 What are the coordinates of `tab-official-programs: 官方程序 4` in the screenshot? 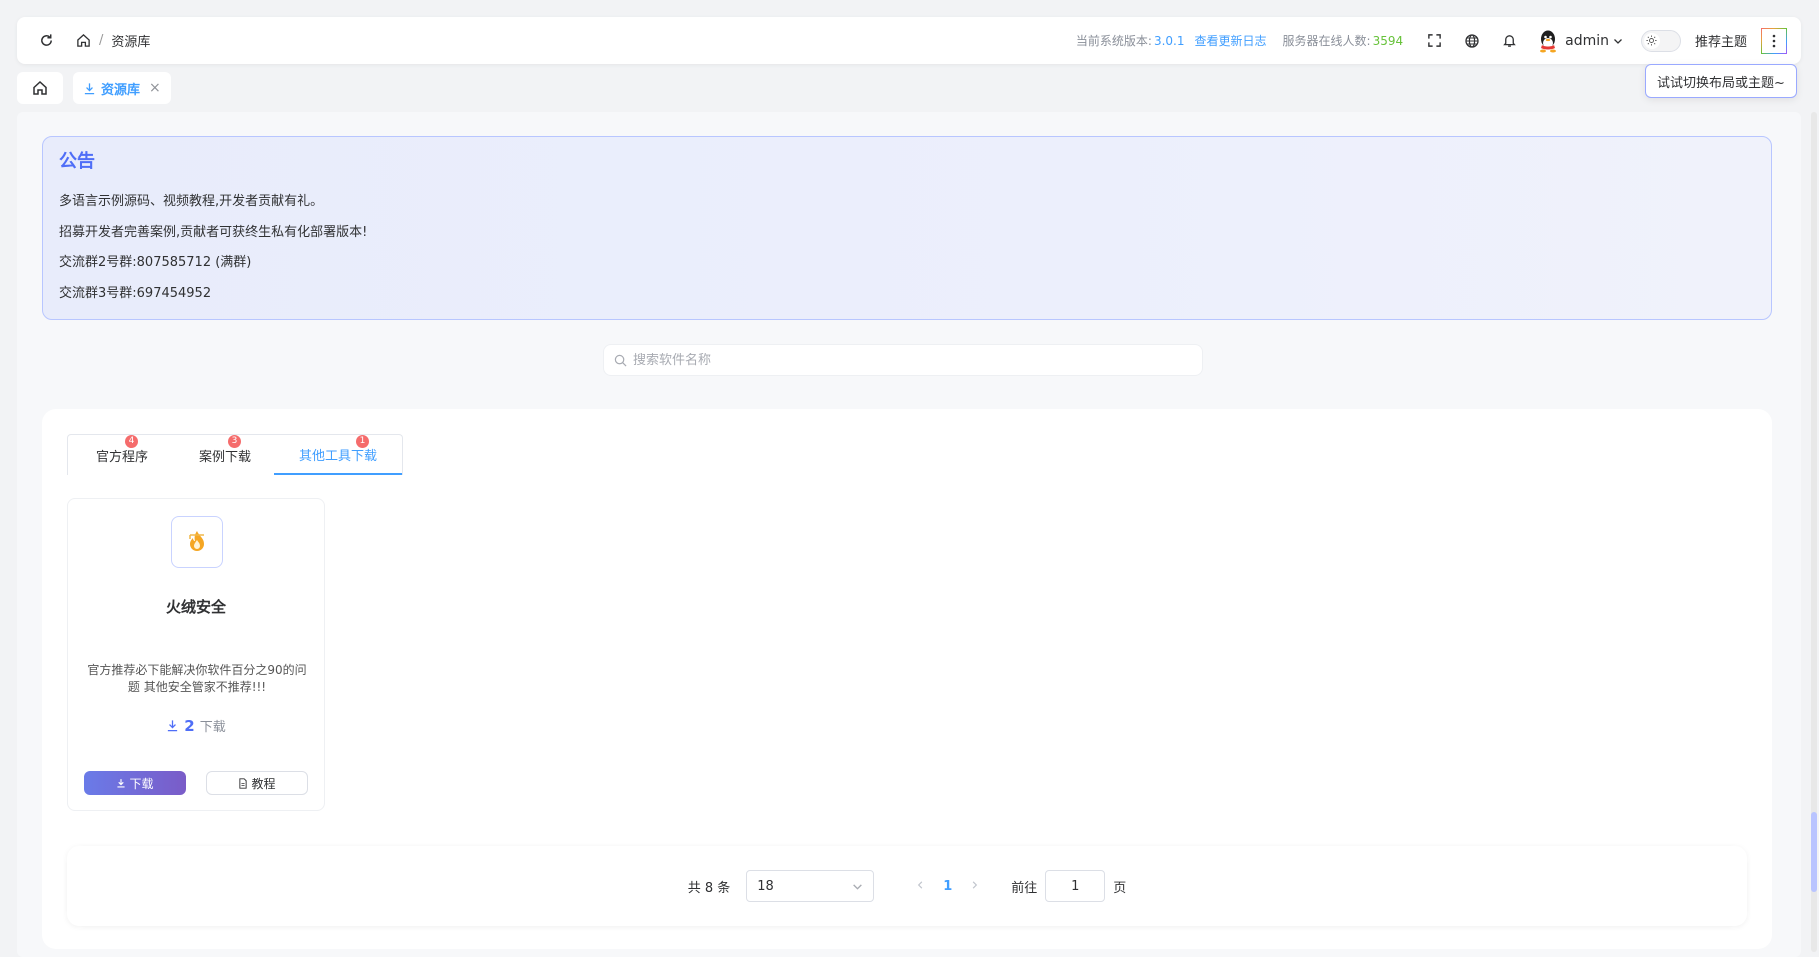 It's located at (122, 455).